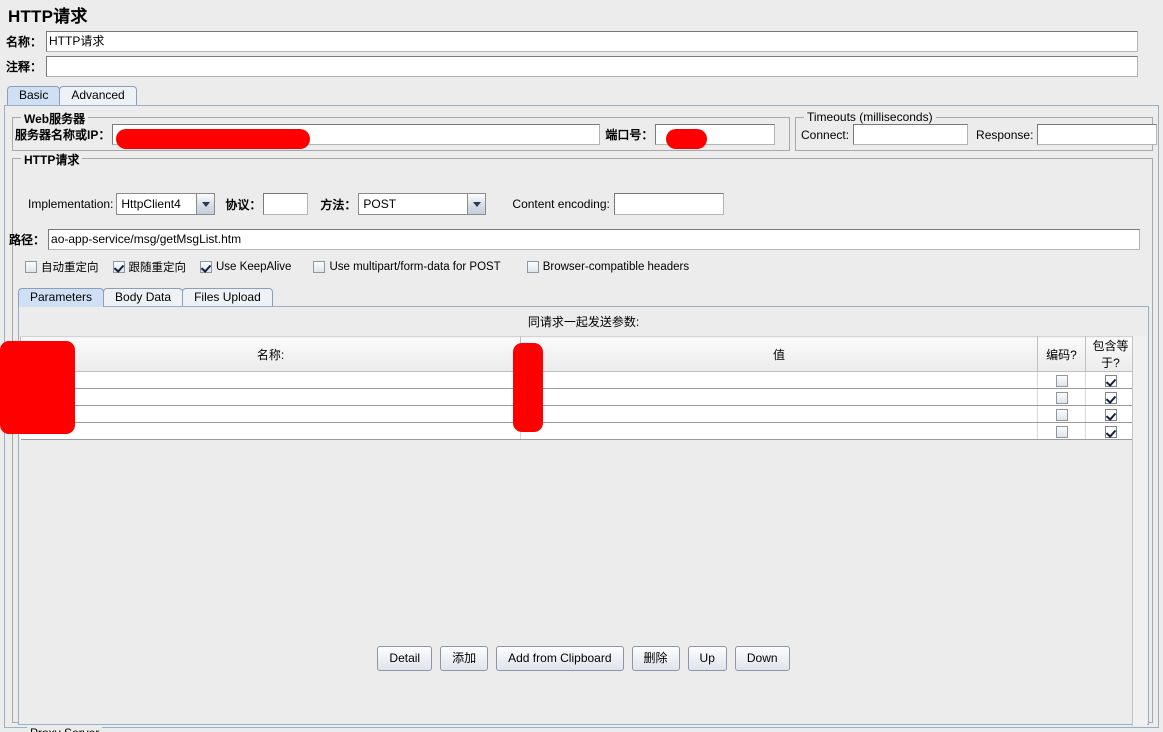 The image size is (1163, 732). I want to click on response-timeout-input, so click(1097, 134).